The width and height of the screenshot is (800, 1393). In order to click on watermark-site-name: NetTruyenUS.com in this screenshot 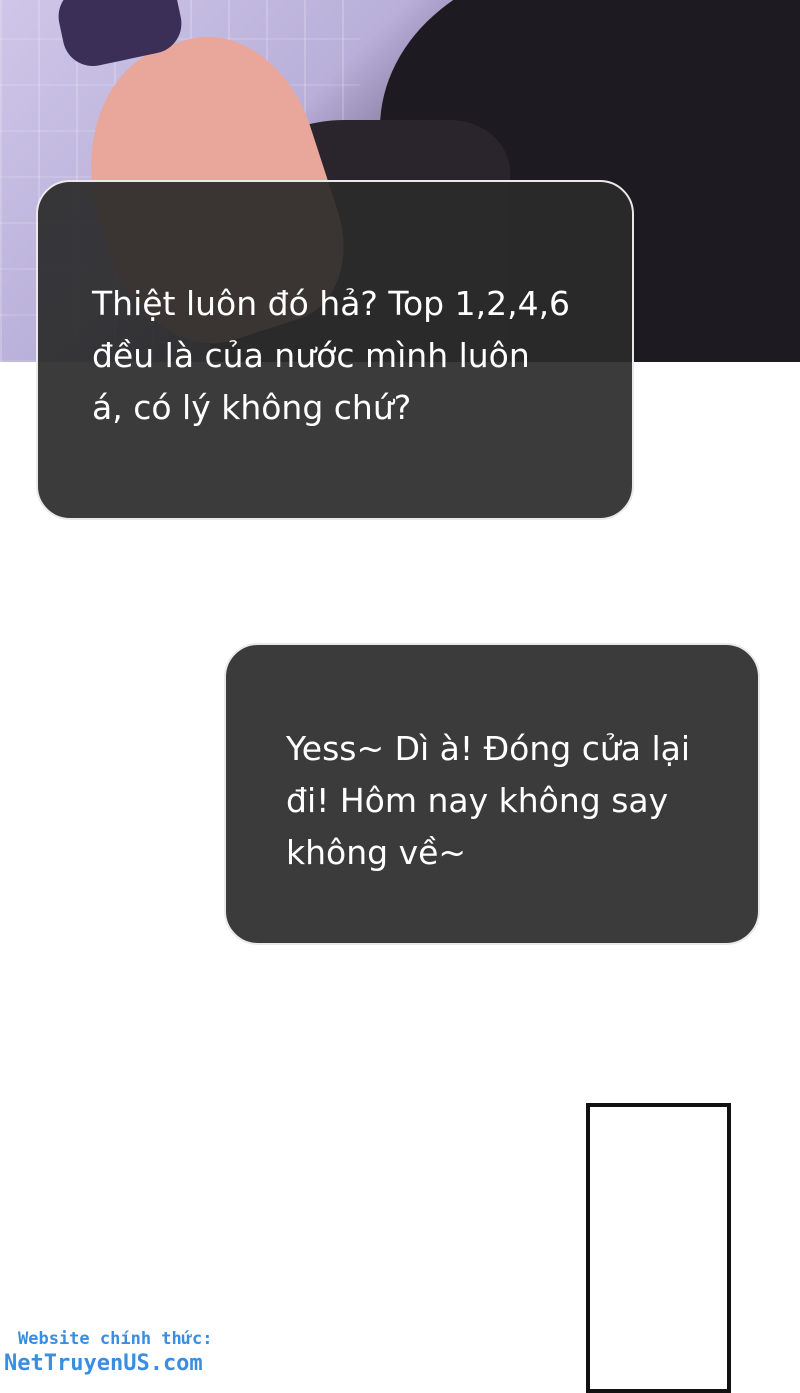, I will do `click(103, 1363)`.